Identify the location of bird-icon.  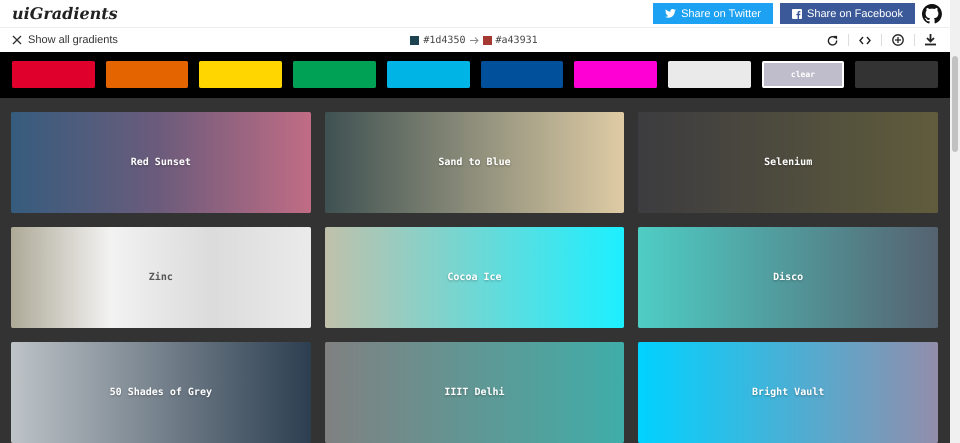
(670, 13).